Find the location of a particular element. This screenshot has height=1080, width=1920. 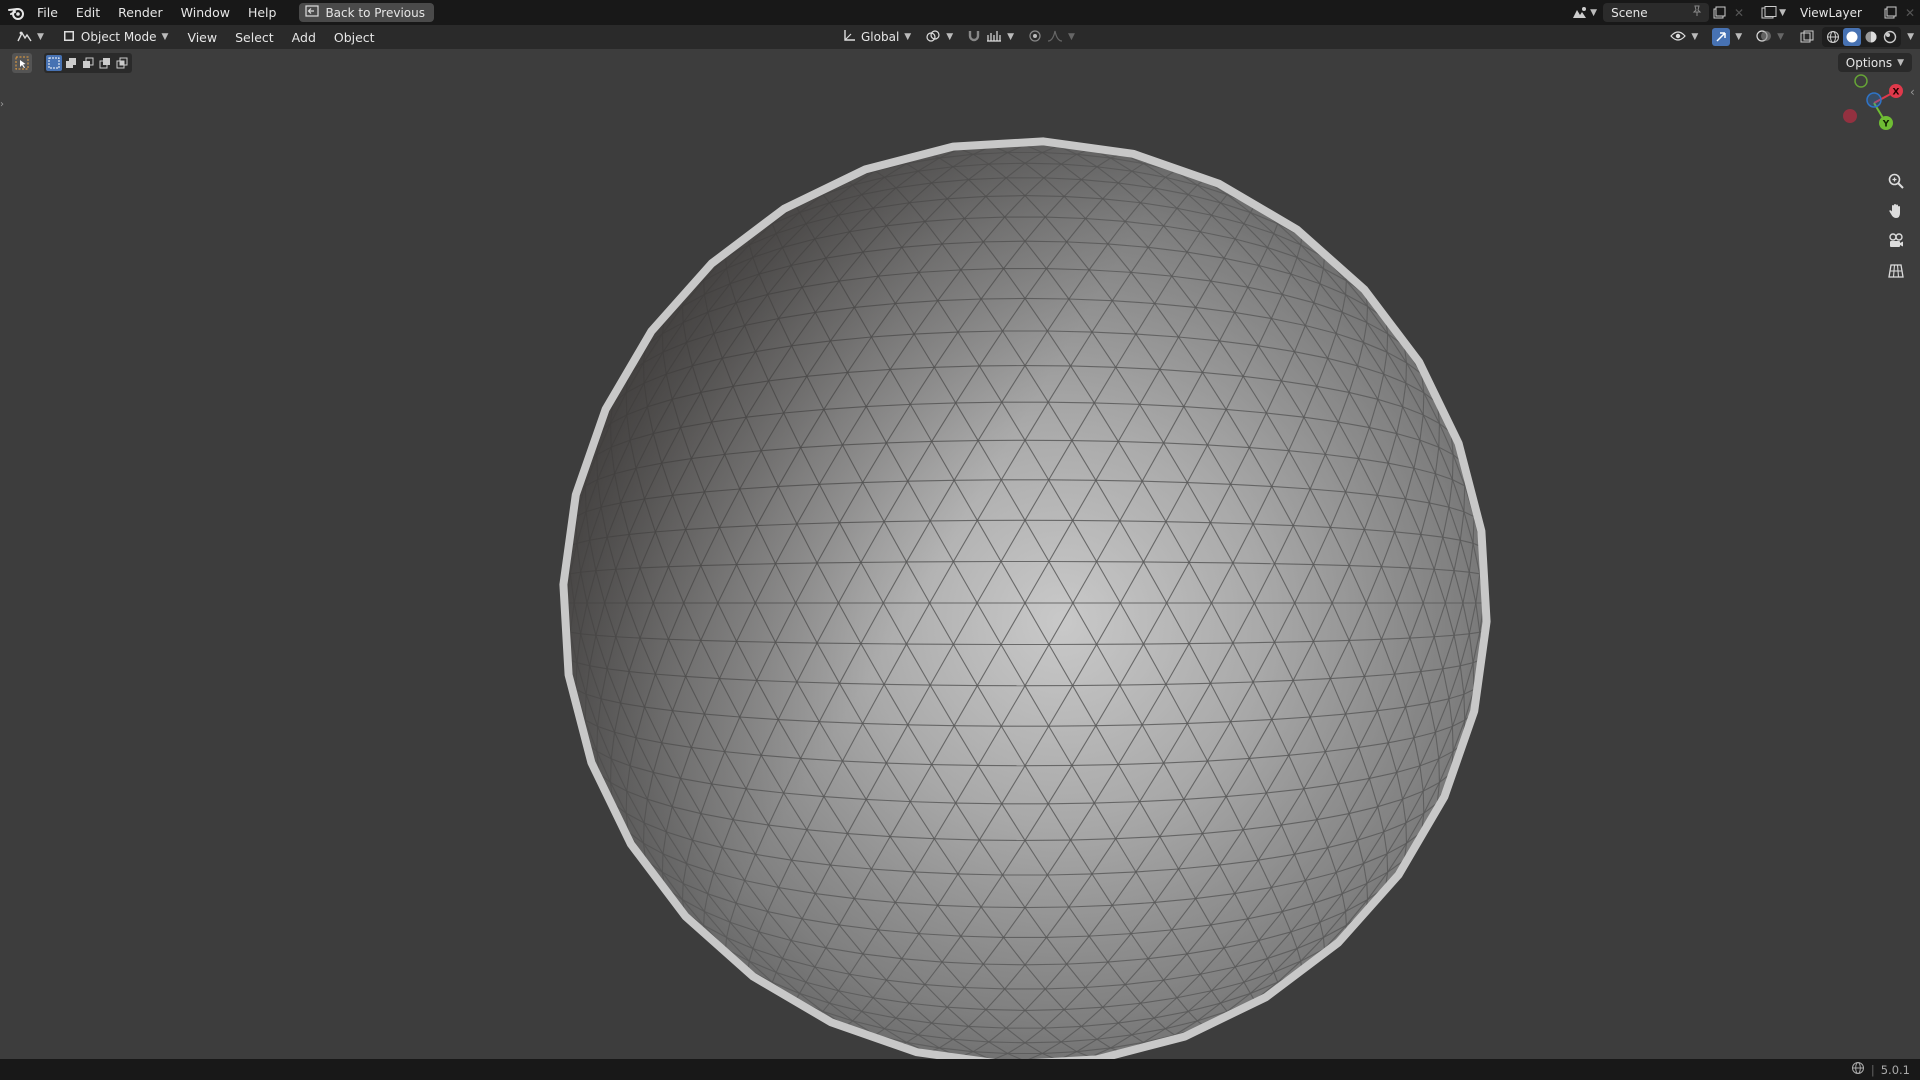

editor-type-dropdown: ▼ is located at coordinates (30, 37).